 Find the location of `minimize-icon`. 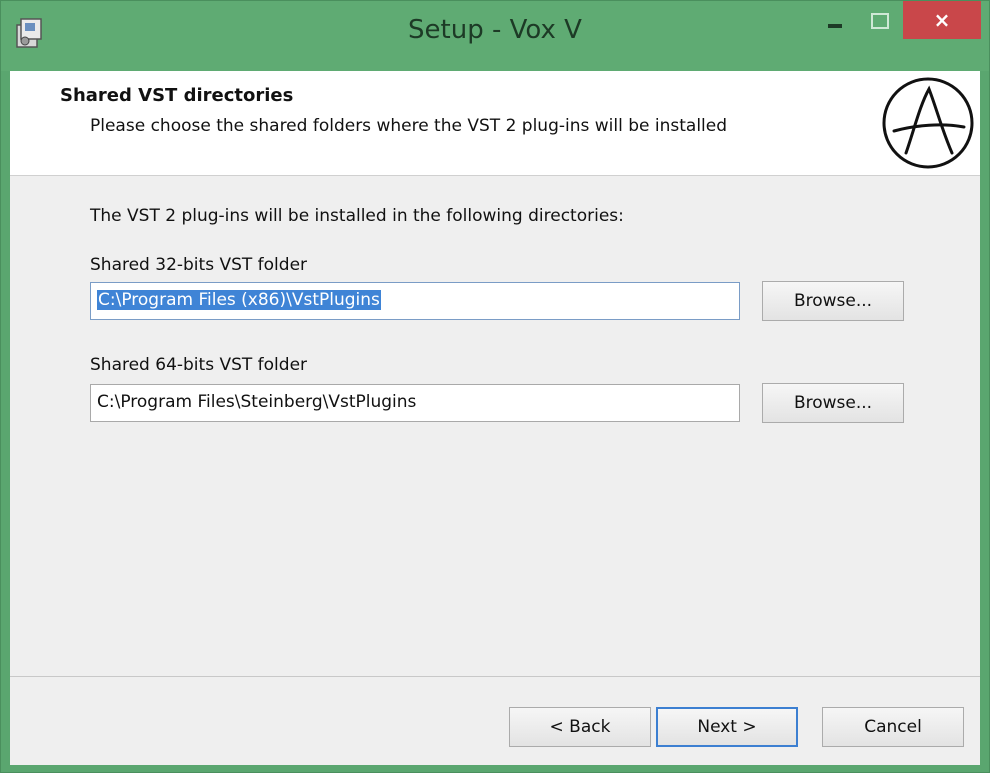

minimize-icon is located at coordinates (835, 26).